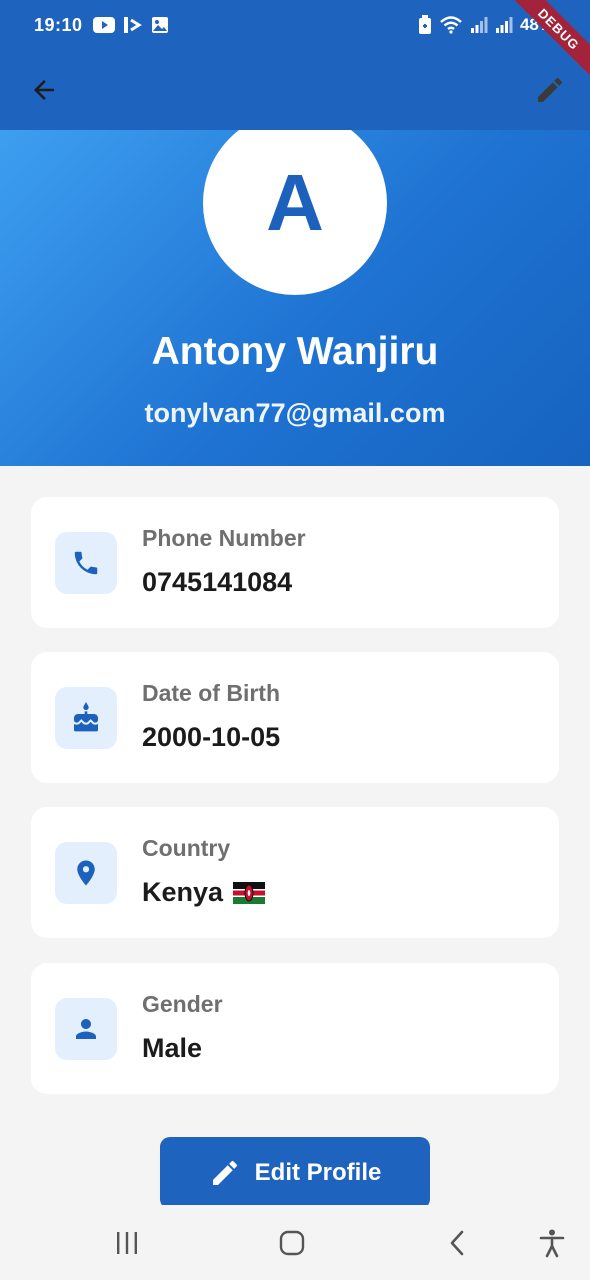 The image size is (590, 1280). What do you see at coordinates (295, 413) in the screenshot?
I see `profile-email: tonylvan77@gmail.com` at bounding box center [295, 413].